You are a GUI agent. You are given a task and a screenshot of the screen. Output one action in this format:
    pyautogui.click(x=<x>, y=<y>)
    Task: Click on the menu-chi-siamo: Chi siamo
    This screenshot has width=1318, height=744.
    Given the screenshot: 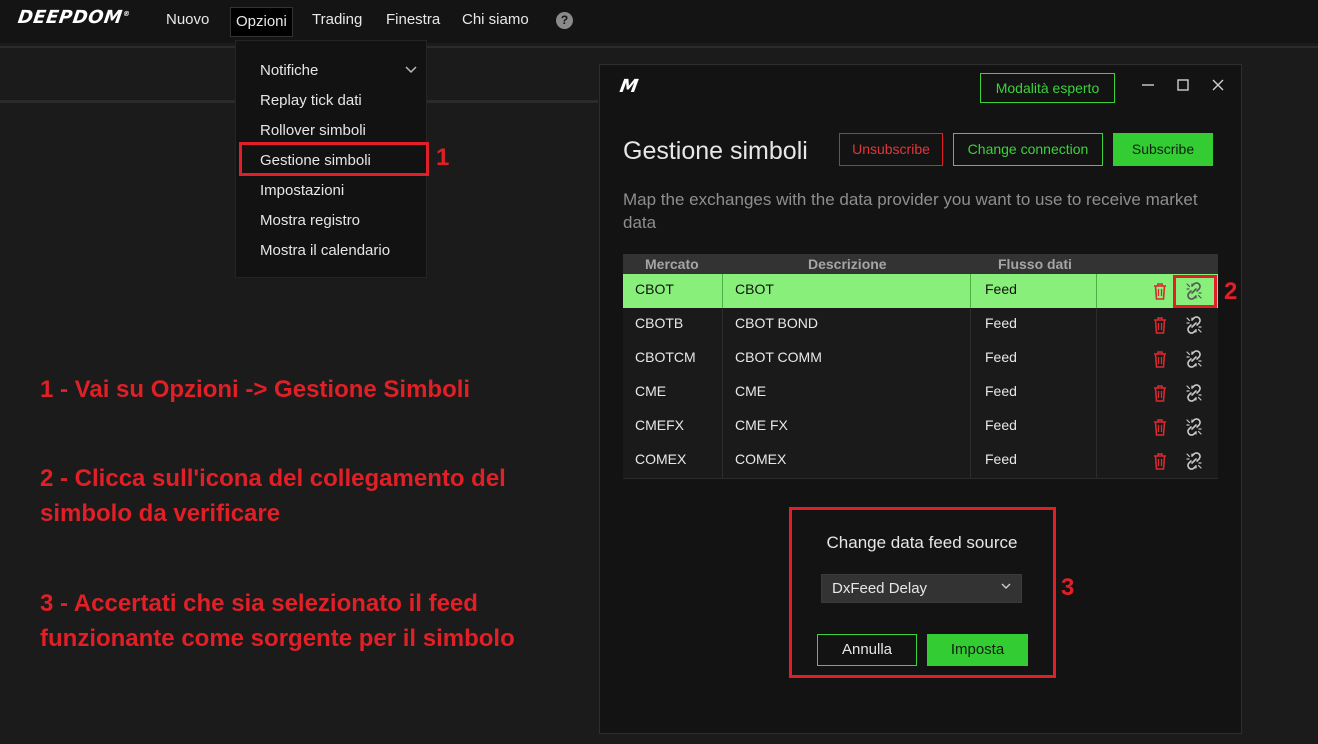 What is the action you would take?
    pyautogui.click(x=495, y=20)
    